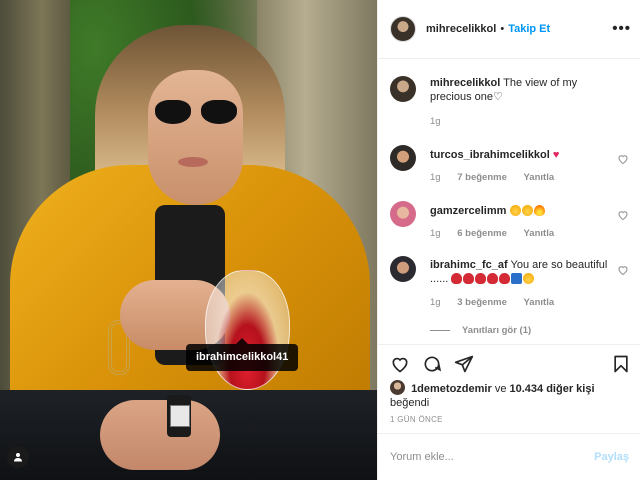  Describe the element at coordinates (196, 113) in the screenshot. I see `photo-sunglasses` at that location.